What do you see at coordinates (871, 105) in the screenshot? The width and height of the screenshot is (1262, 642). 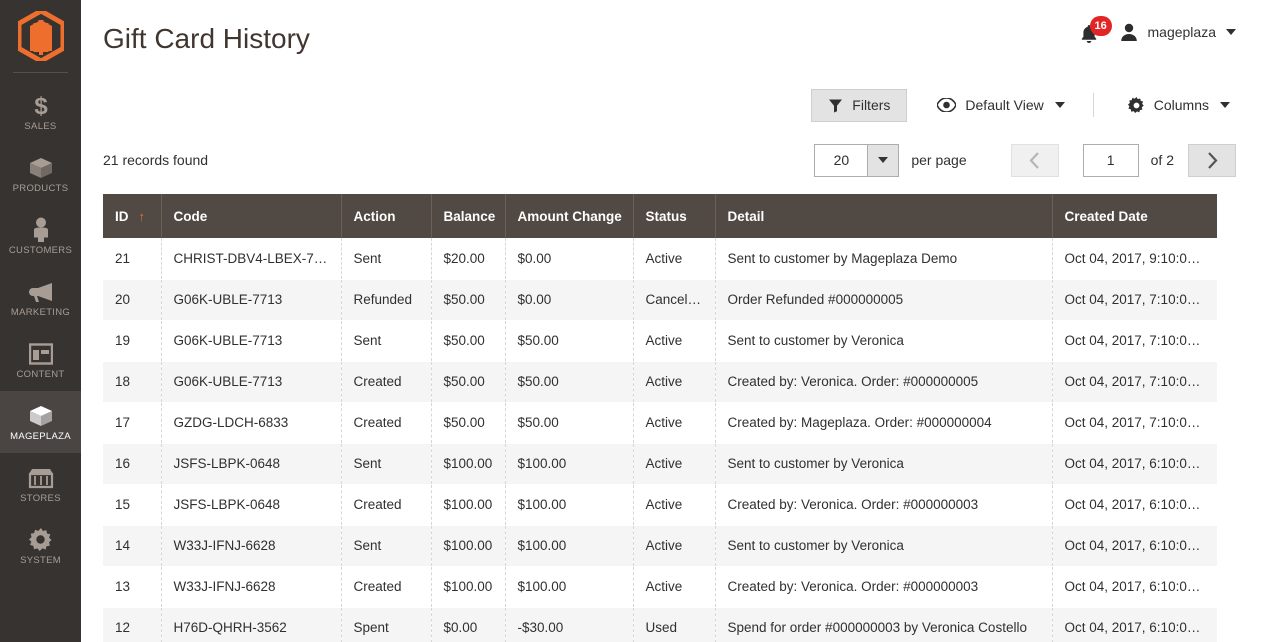 I see `filters-label: Filters` at bounding box center [871, 105].